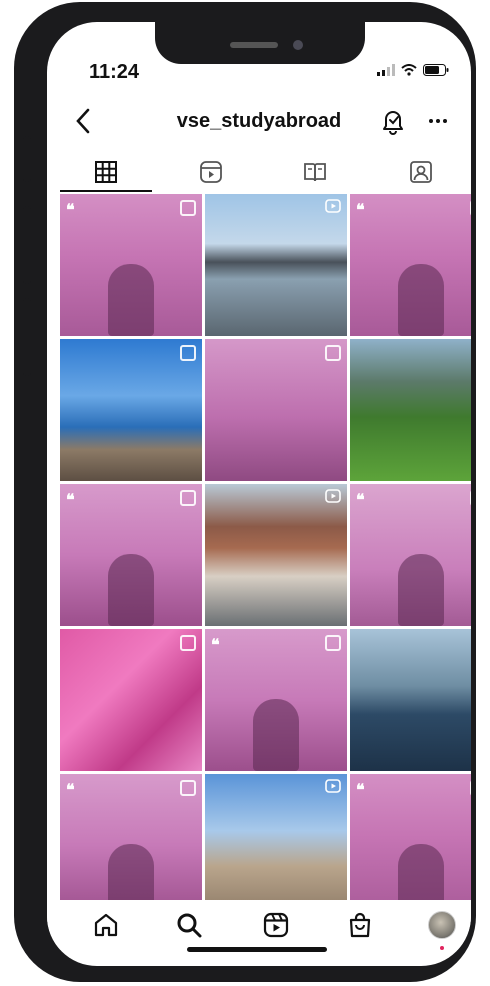  I want to click on guide-book-icon, so click(315, 172).